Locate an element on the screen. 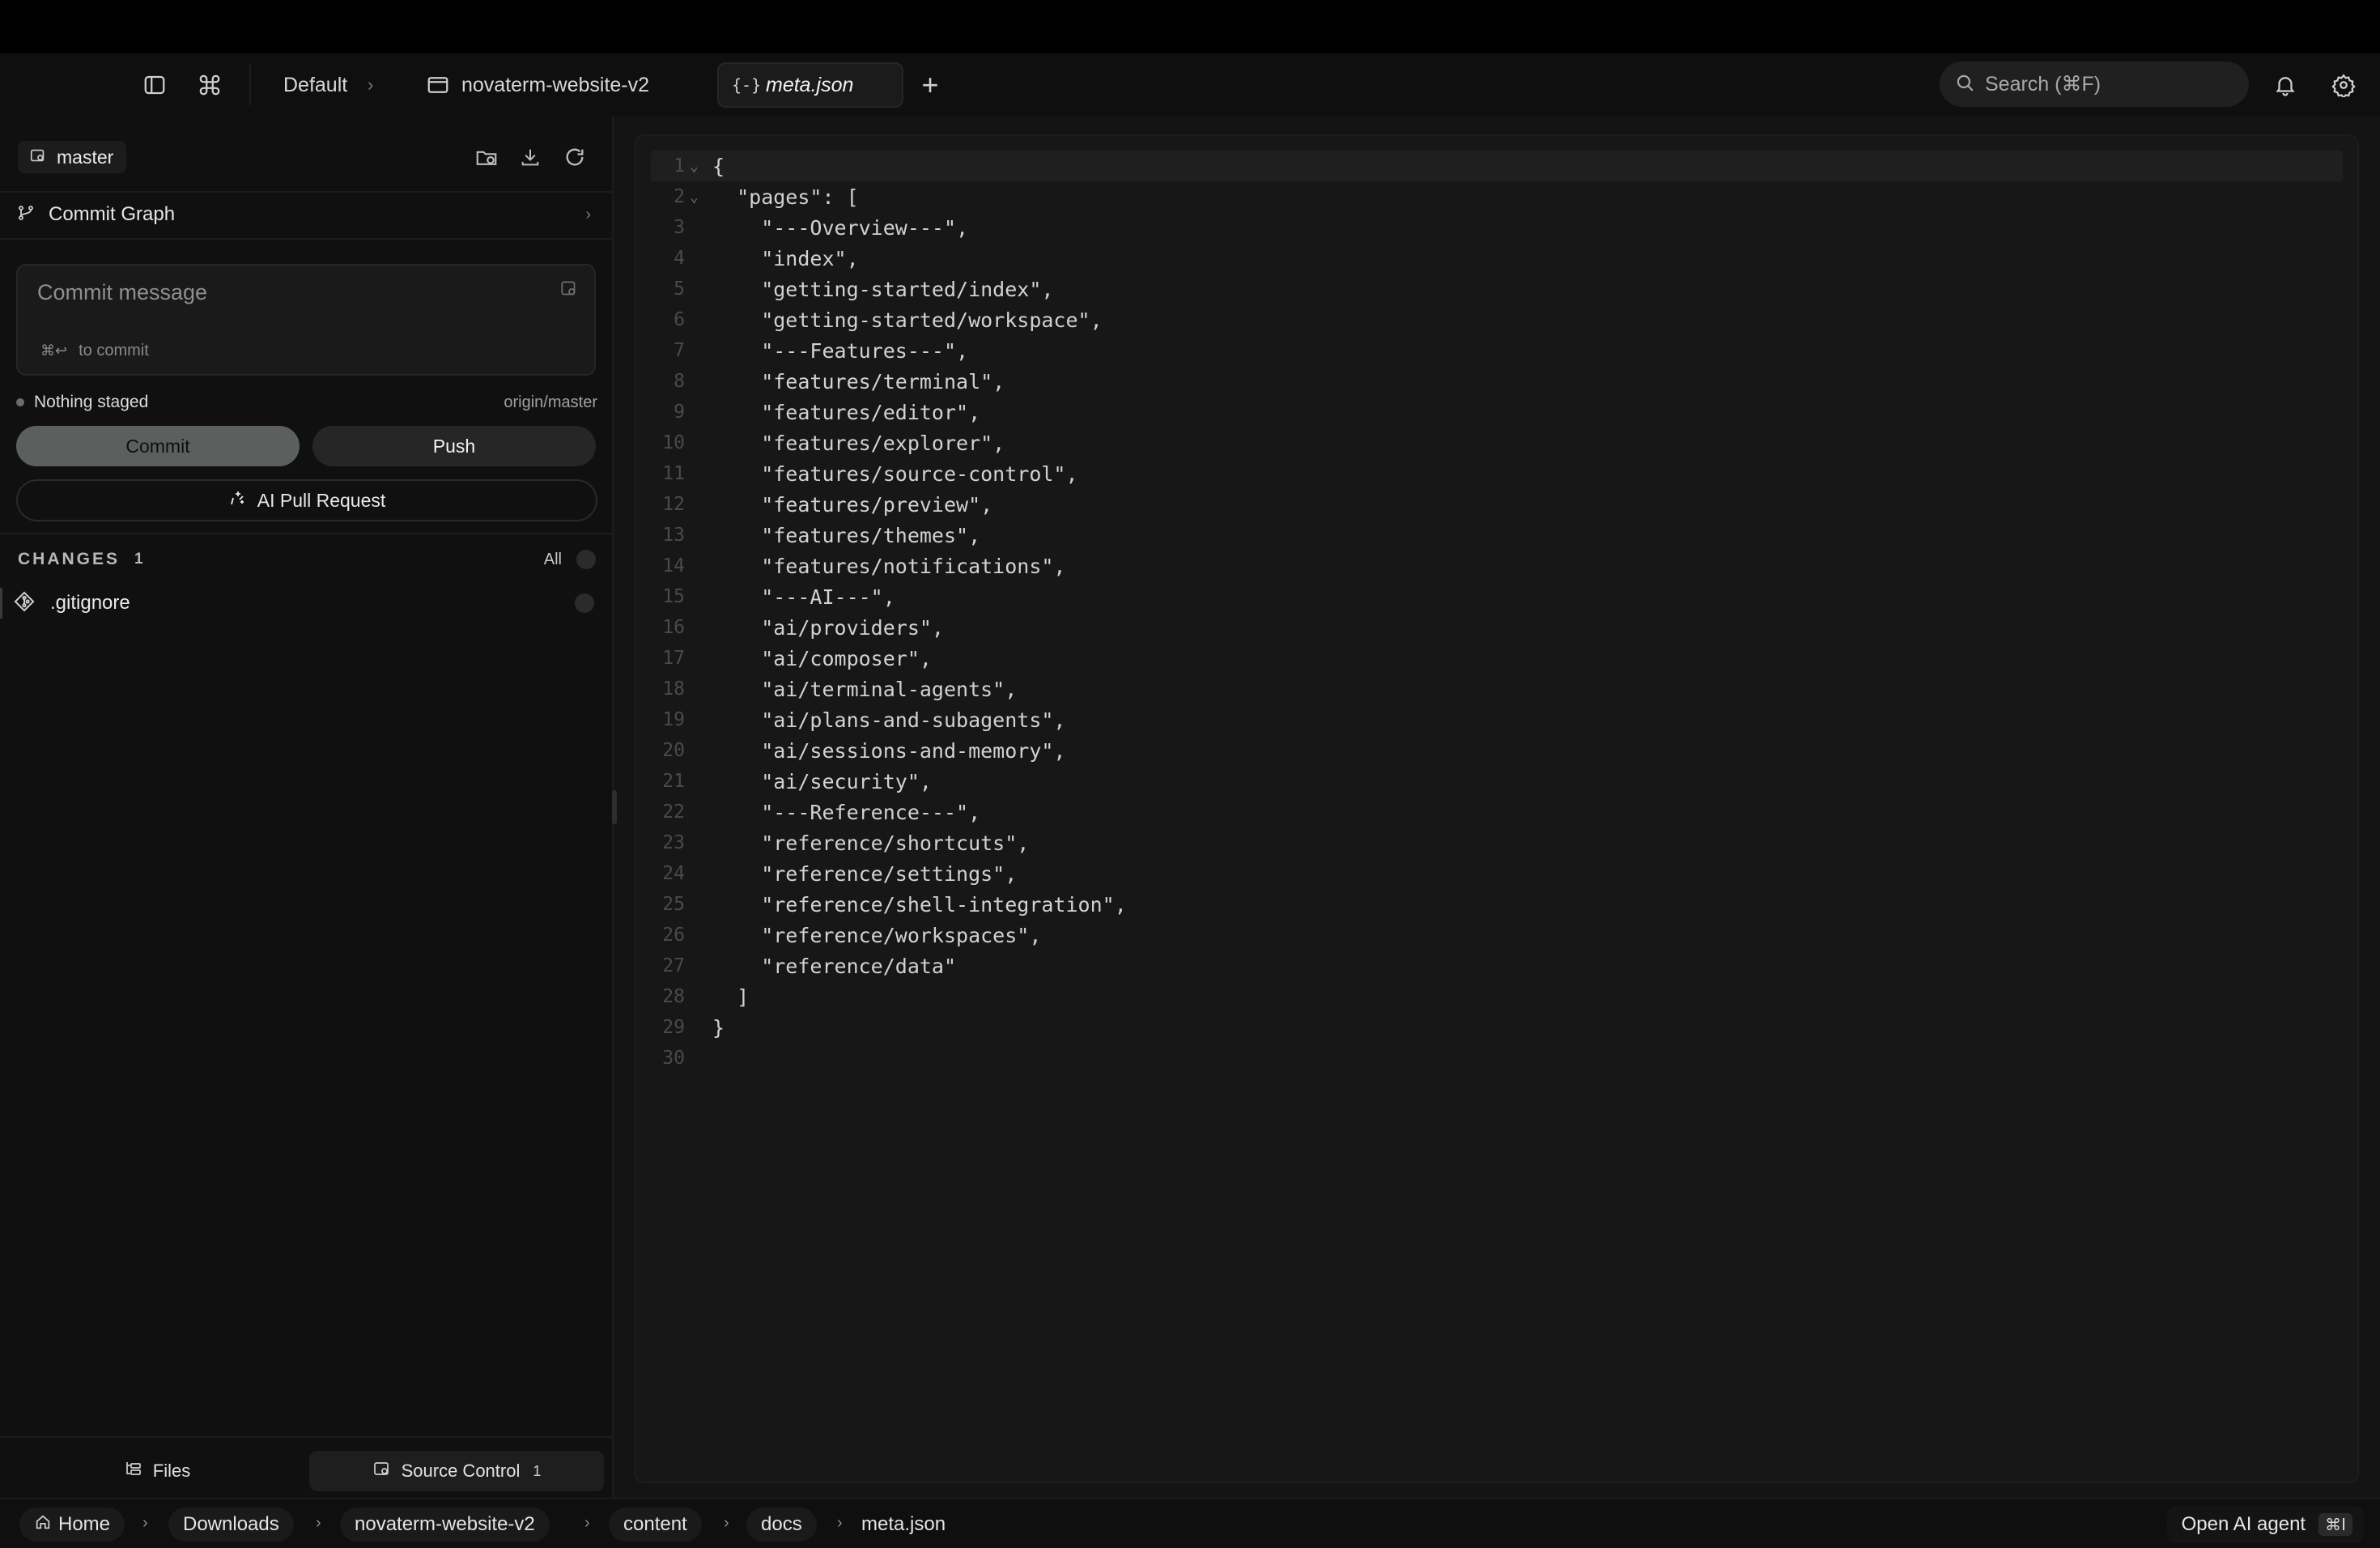 This screenshot has height=1548, width=2380. window-icon is located at coordinates (438, 85).